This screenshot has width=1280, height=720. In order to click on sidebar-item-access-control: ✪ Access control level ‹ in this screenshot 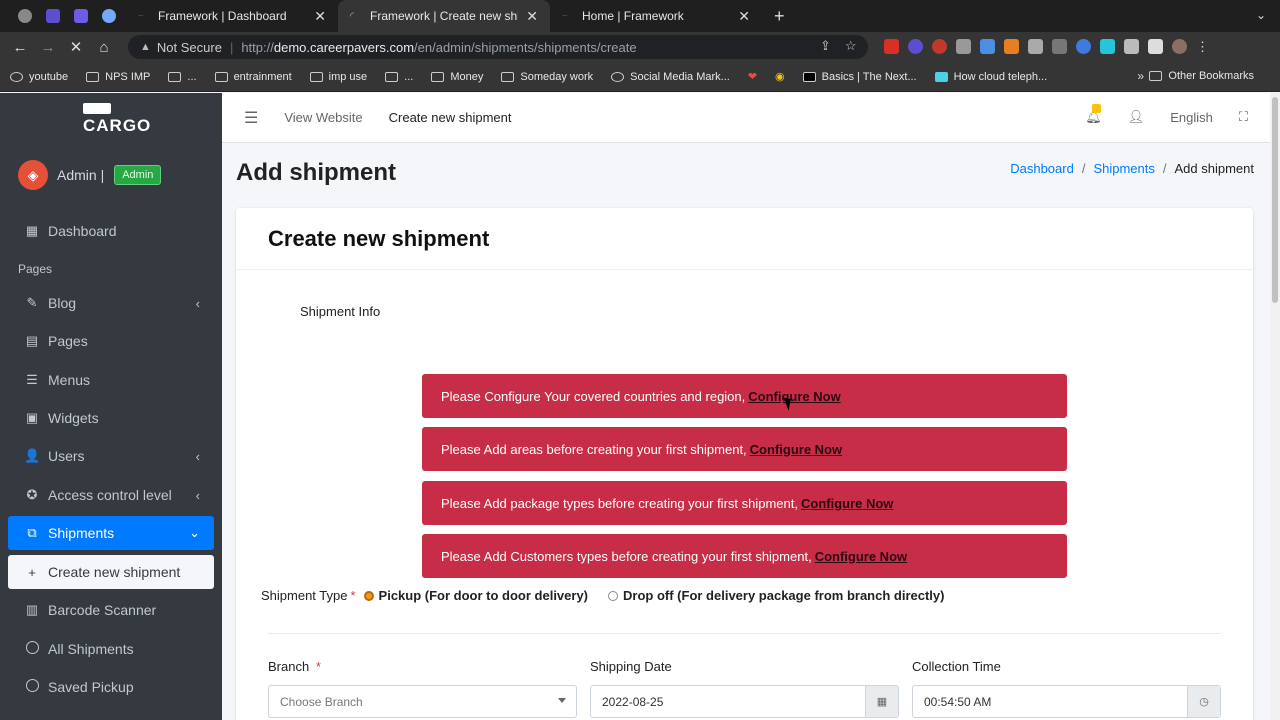, I will do `click(111, 495)`.